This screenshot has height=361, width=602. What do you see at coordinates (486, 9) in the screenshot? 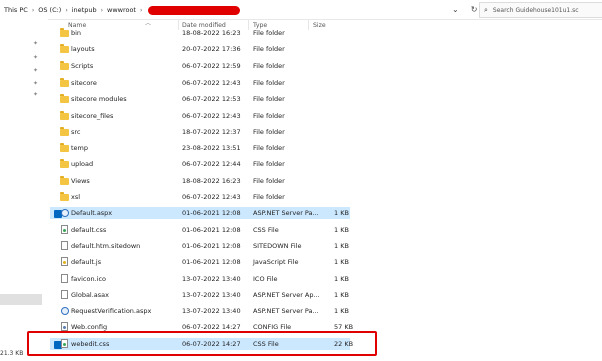
I see `search-icon: ⌕` at bounding box center [486, 9].